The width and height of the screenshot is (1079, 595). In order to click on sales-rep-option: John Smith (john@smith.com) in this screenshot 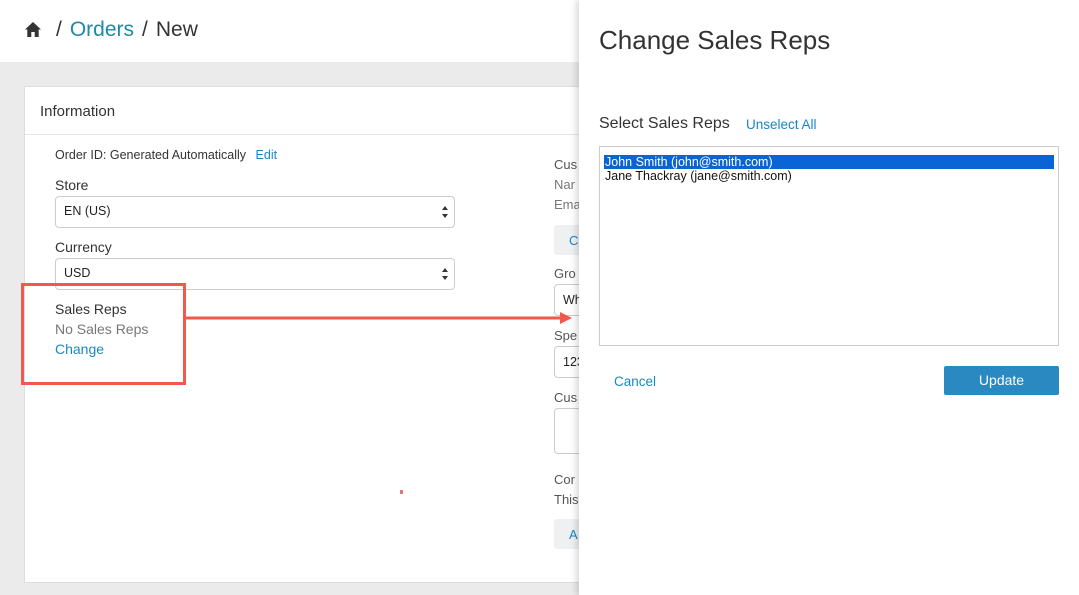, I will do `click(829, 162)`.